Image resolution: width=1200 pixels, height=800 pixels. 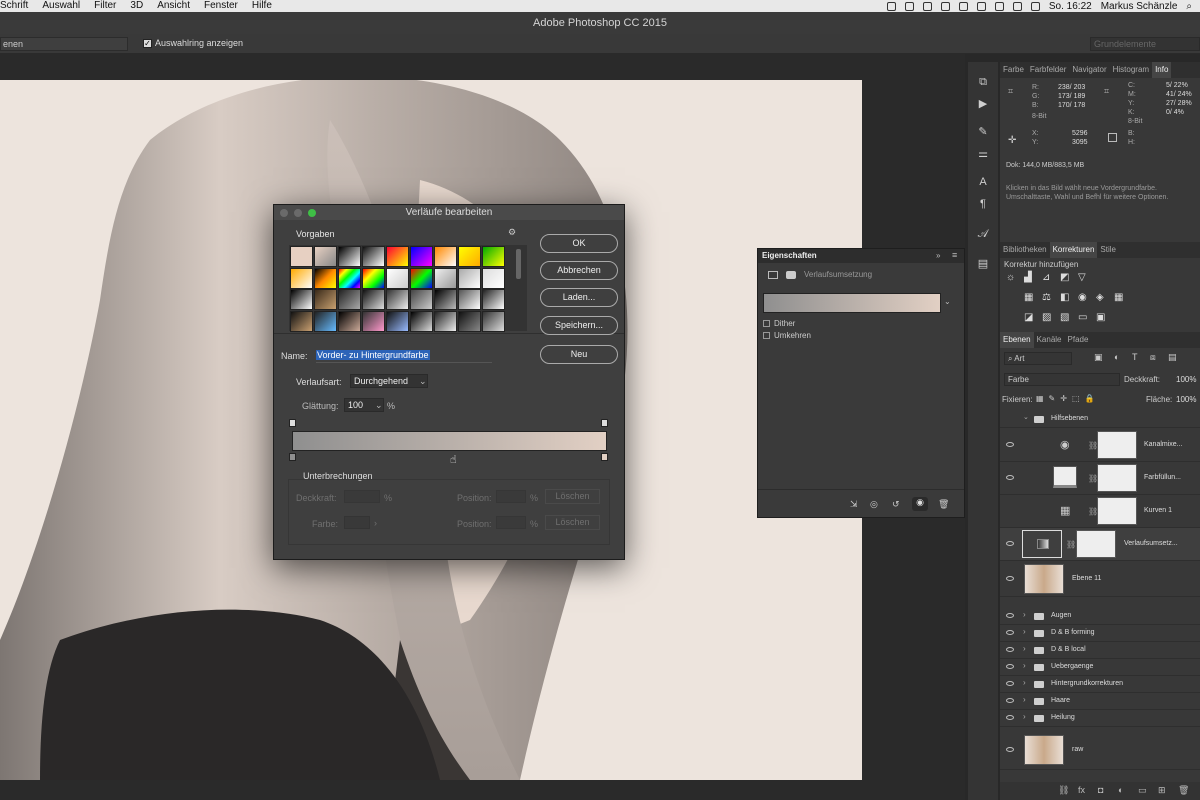 I want to click on delete-color-stop-button: Löschen, so click(x=572, y=522).